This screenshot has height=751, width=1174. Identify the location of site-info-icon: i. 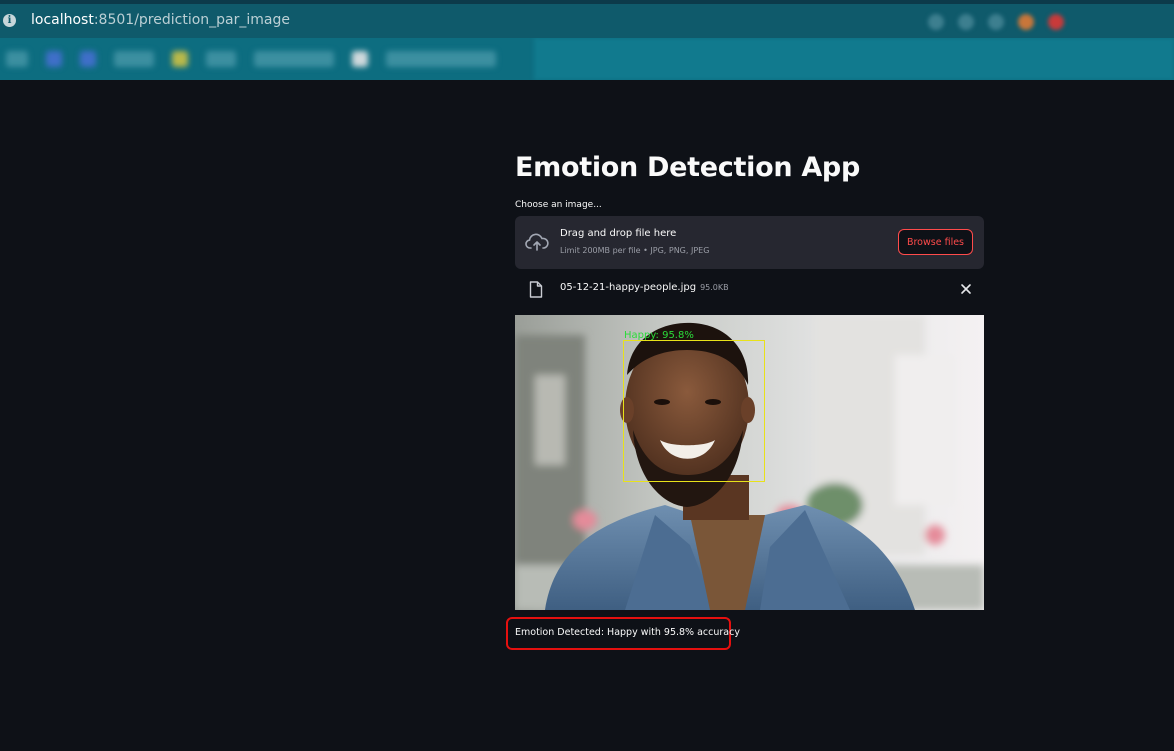
(9, 20).